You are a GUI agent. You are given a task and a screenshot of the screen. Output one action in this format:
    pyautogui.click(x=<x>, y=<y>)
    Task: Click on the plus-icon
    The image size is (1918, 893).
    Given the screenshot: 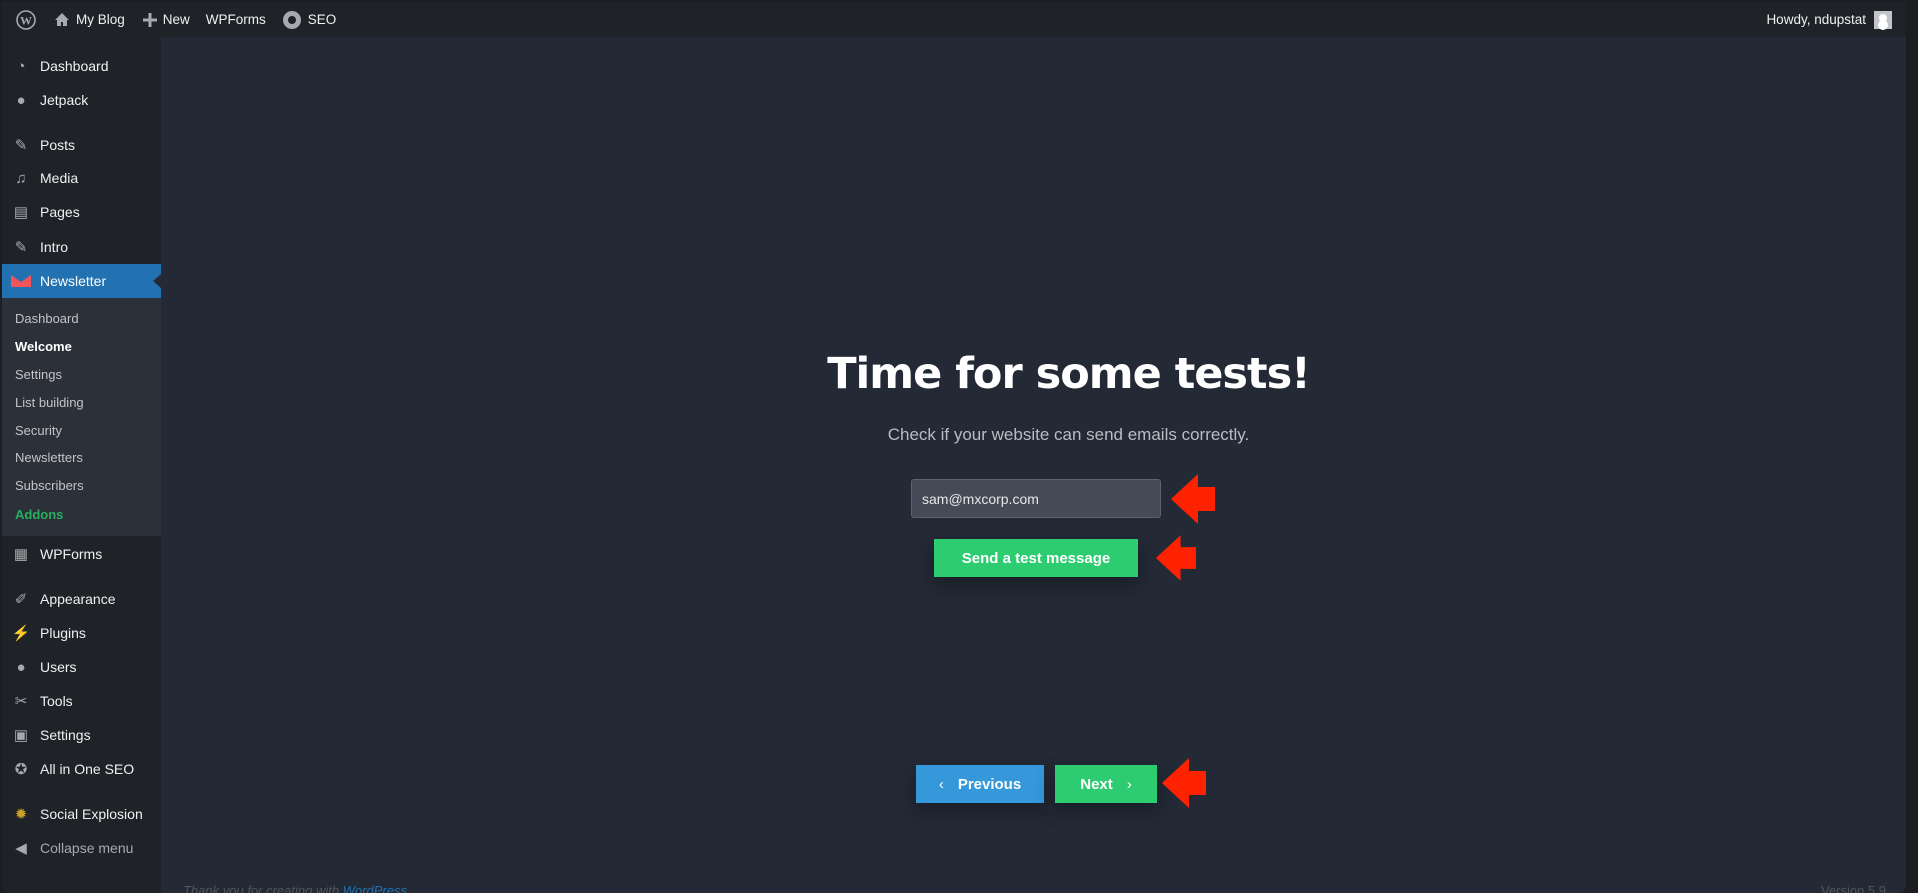 What is the action you would take?
    pyautogui.click(x=149, y=19)
    